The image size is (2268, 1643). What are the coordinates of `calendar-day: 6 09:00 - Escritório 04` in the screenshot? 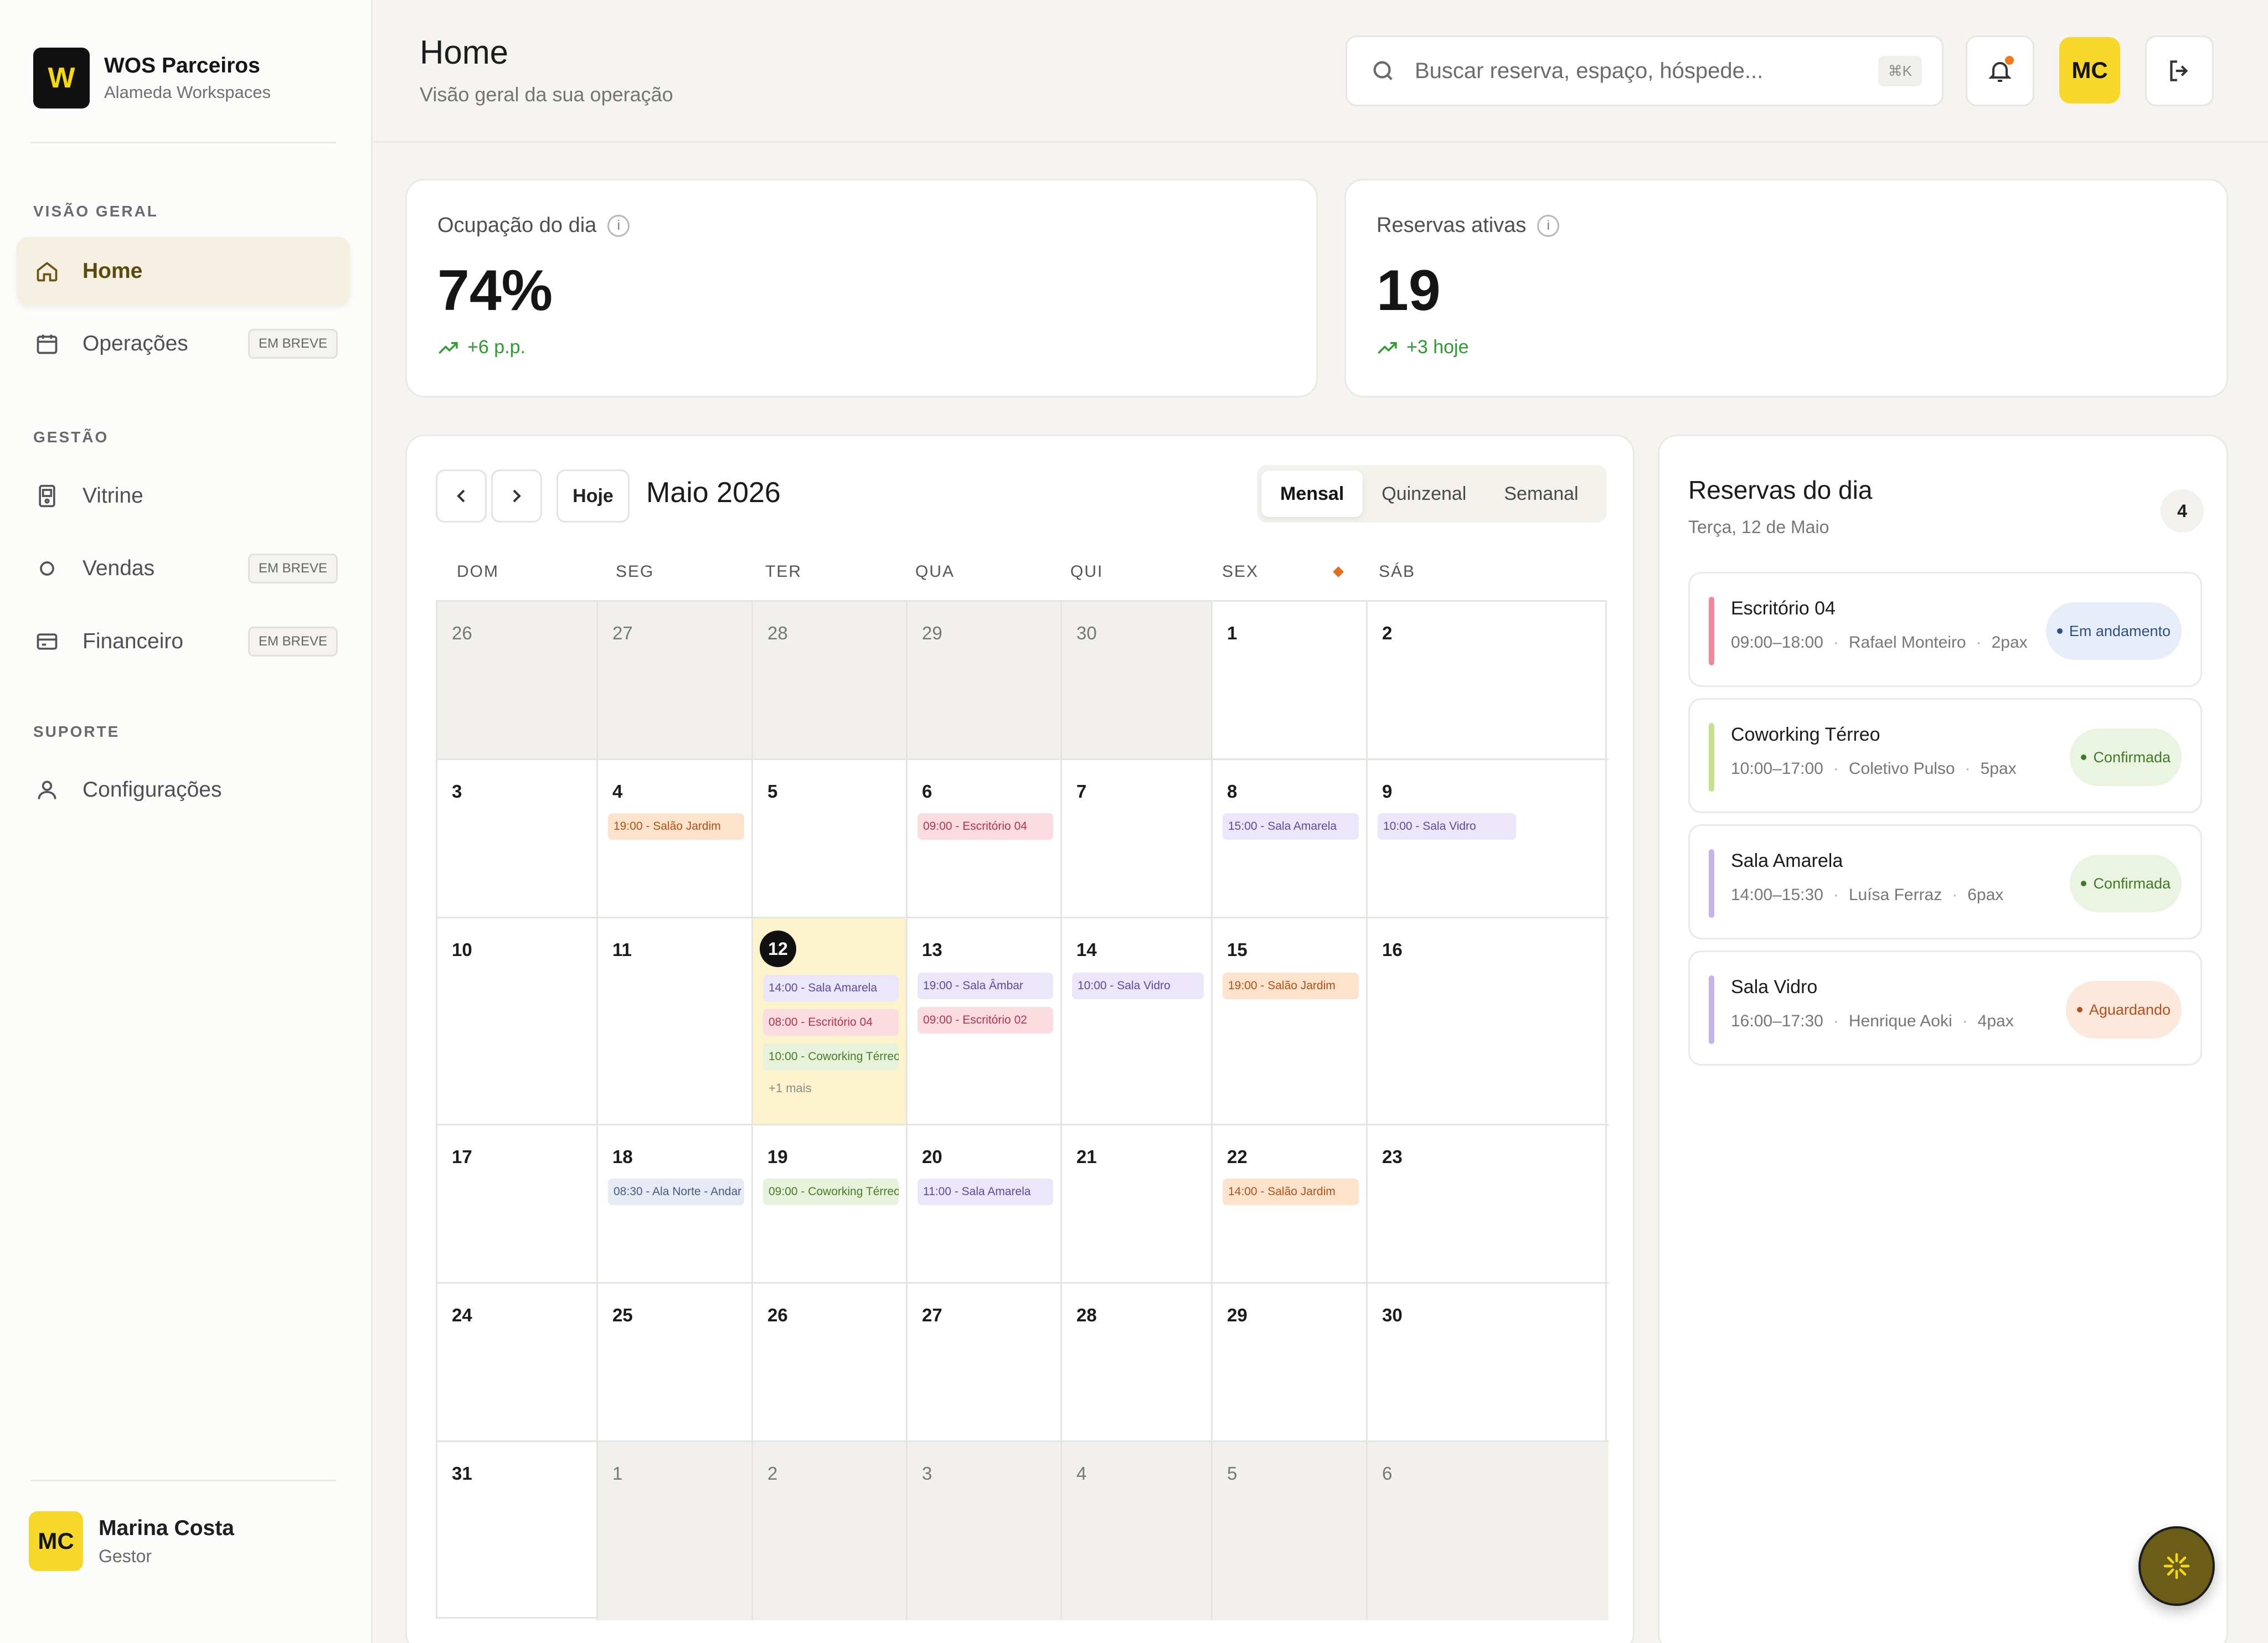 It's located at (985, 839).